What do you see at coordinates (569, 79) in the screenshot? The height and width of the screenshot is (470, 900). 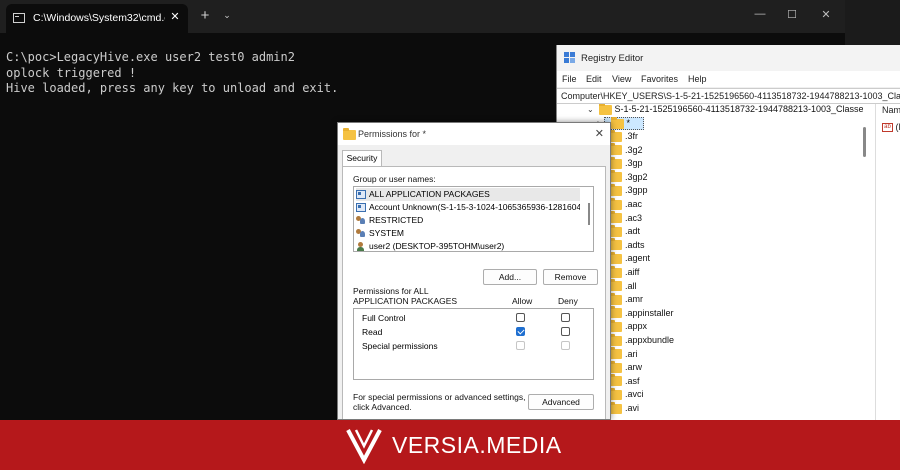 I see `menu-file: File` at bounding box center [569, 79].